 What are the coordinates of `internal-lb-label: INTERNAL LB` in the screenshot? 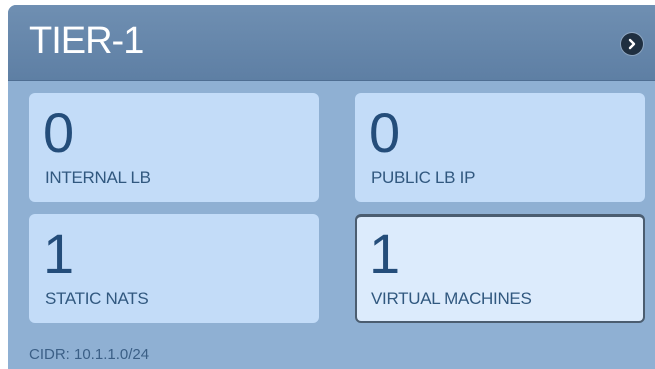 It's located at (98, 177).